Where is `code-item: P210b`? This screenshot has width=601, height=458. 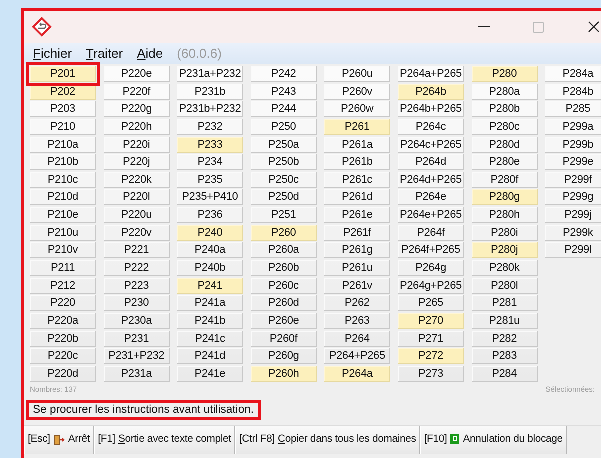 code-item: P210b is located at coordinates (63, 162).